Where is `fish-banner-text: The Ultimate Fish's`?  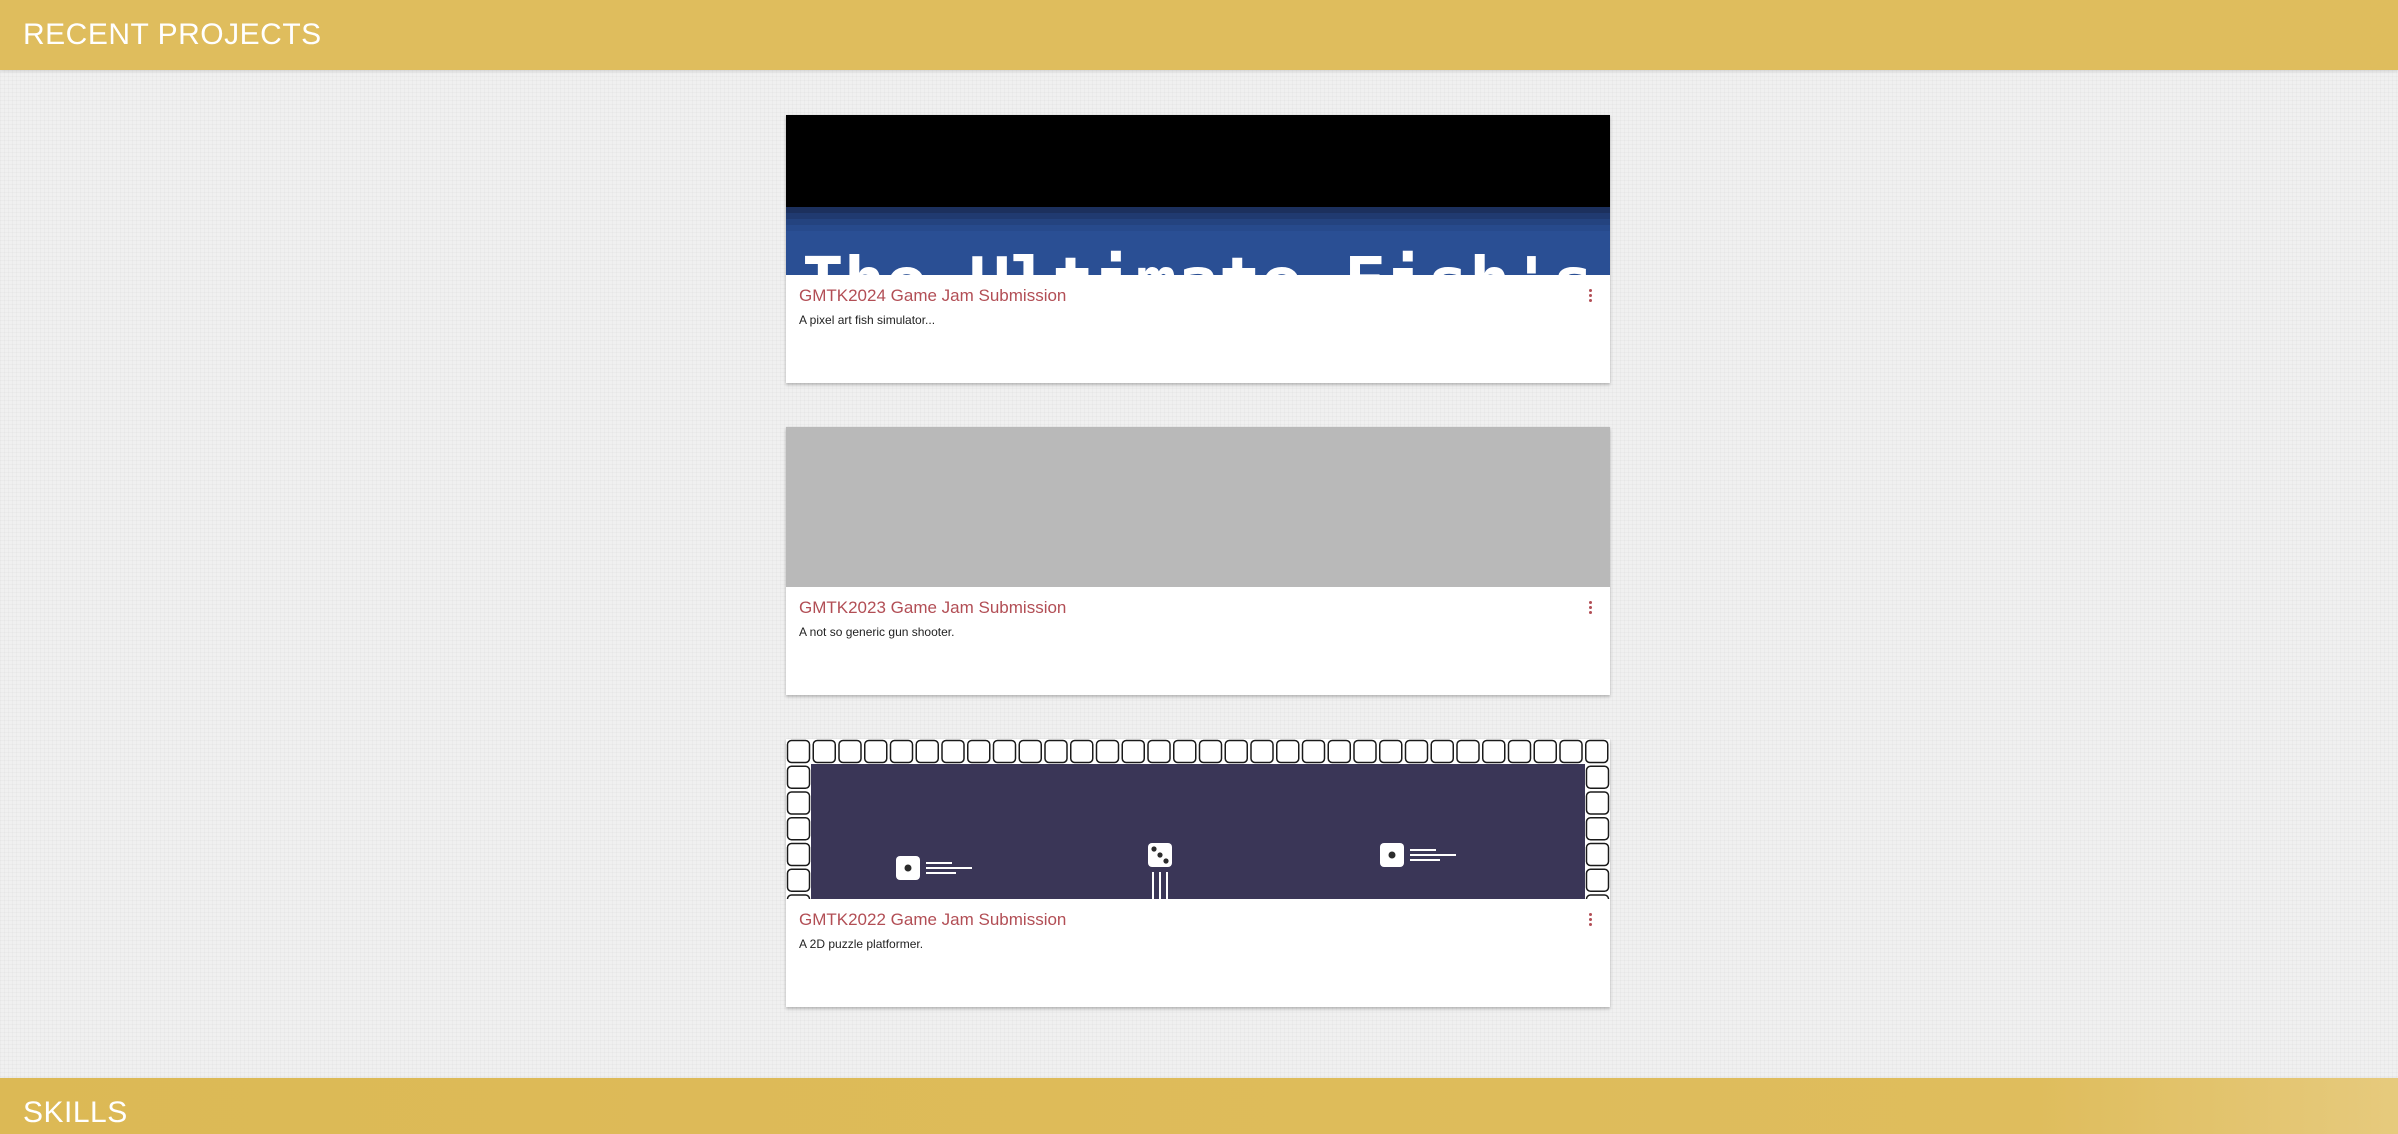
fish-banner-text: The Ultimate Fish's is located at coordinates (1198, 260).